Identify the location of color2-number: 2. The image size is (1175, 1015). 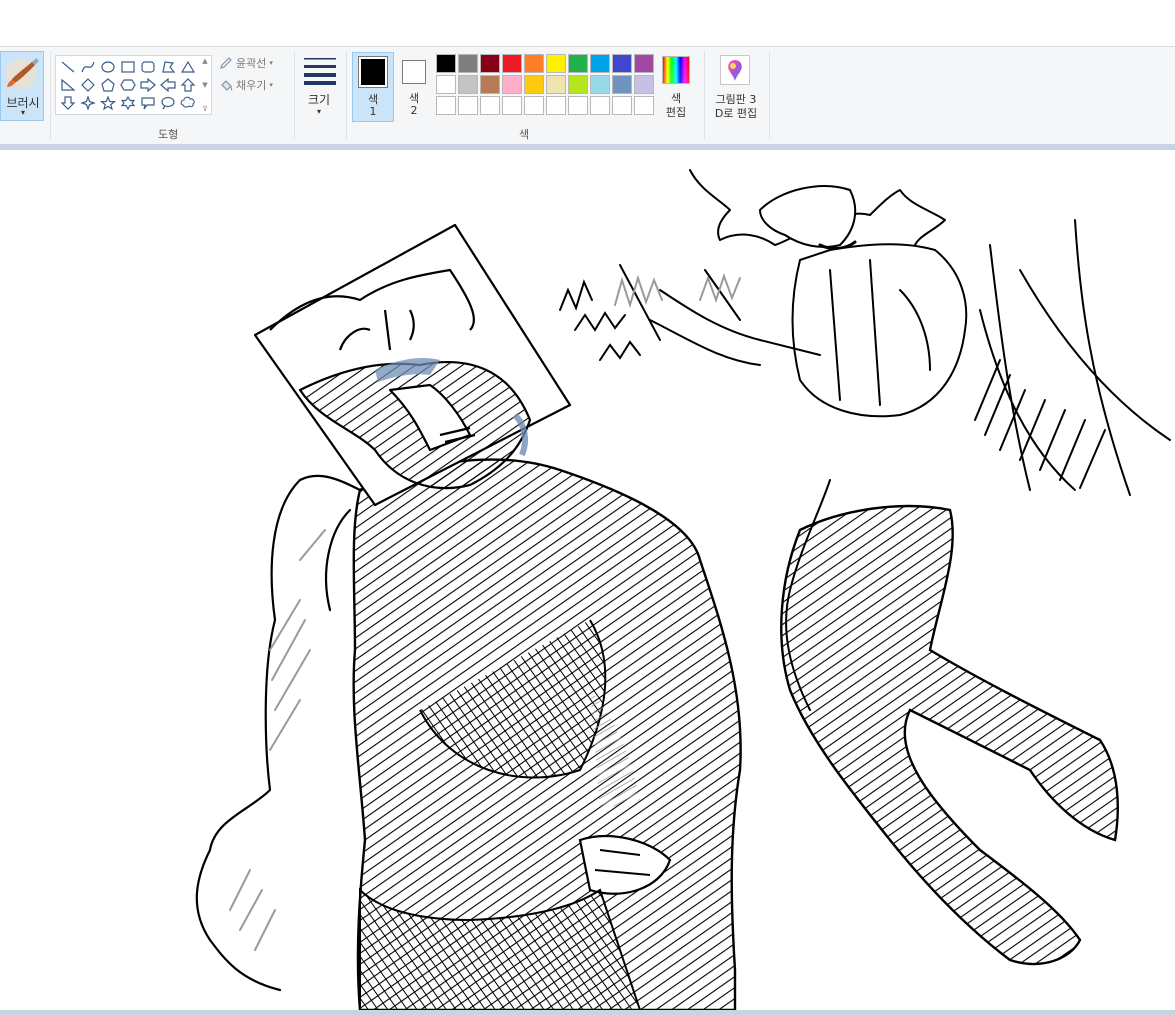
(414, 110).